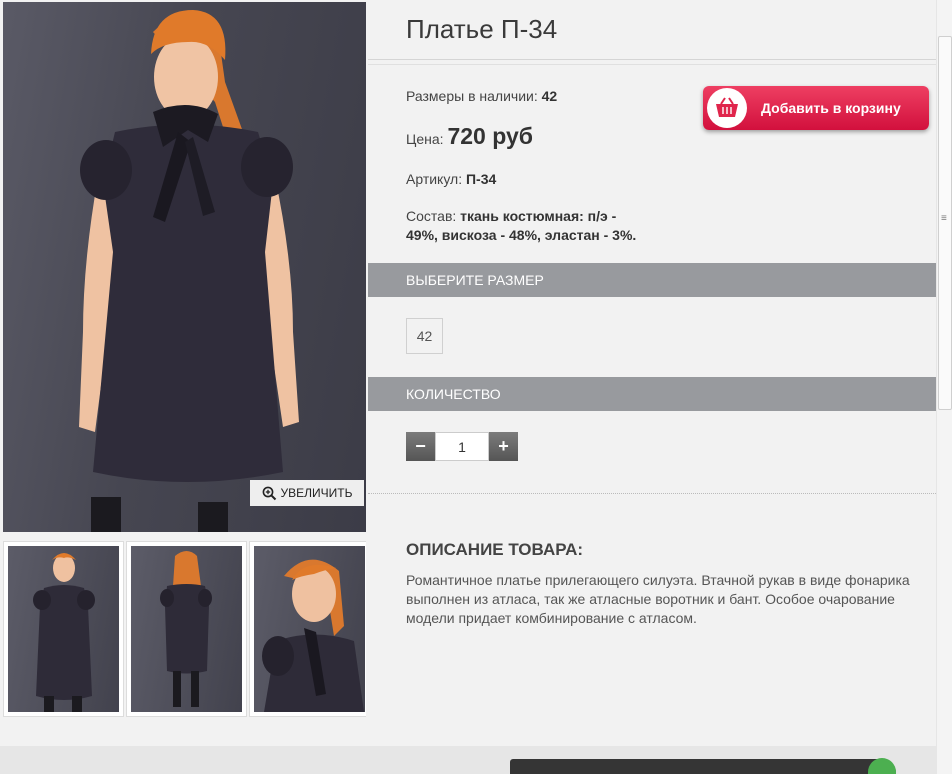 The width and height of the screenshot is (952, 774). I want to click on magnifier-plus-icon, so click(269, 493).